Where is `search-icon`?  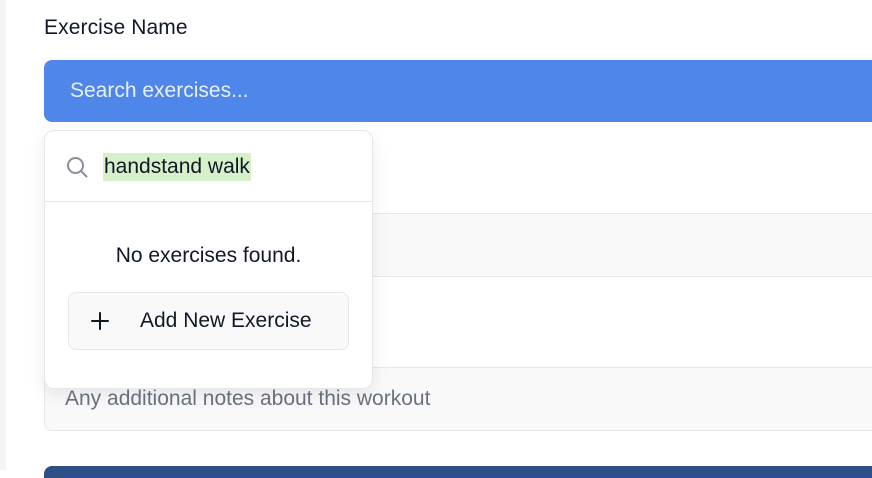
search-icon is located at coordinates (77, 167).